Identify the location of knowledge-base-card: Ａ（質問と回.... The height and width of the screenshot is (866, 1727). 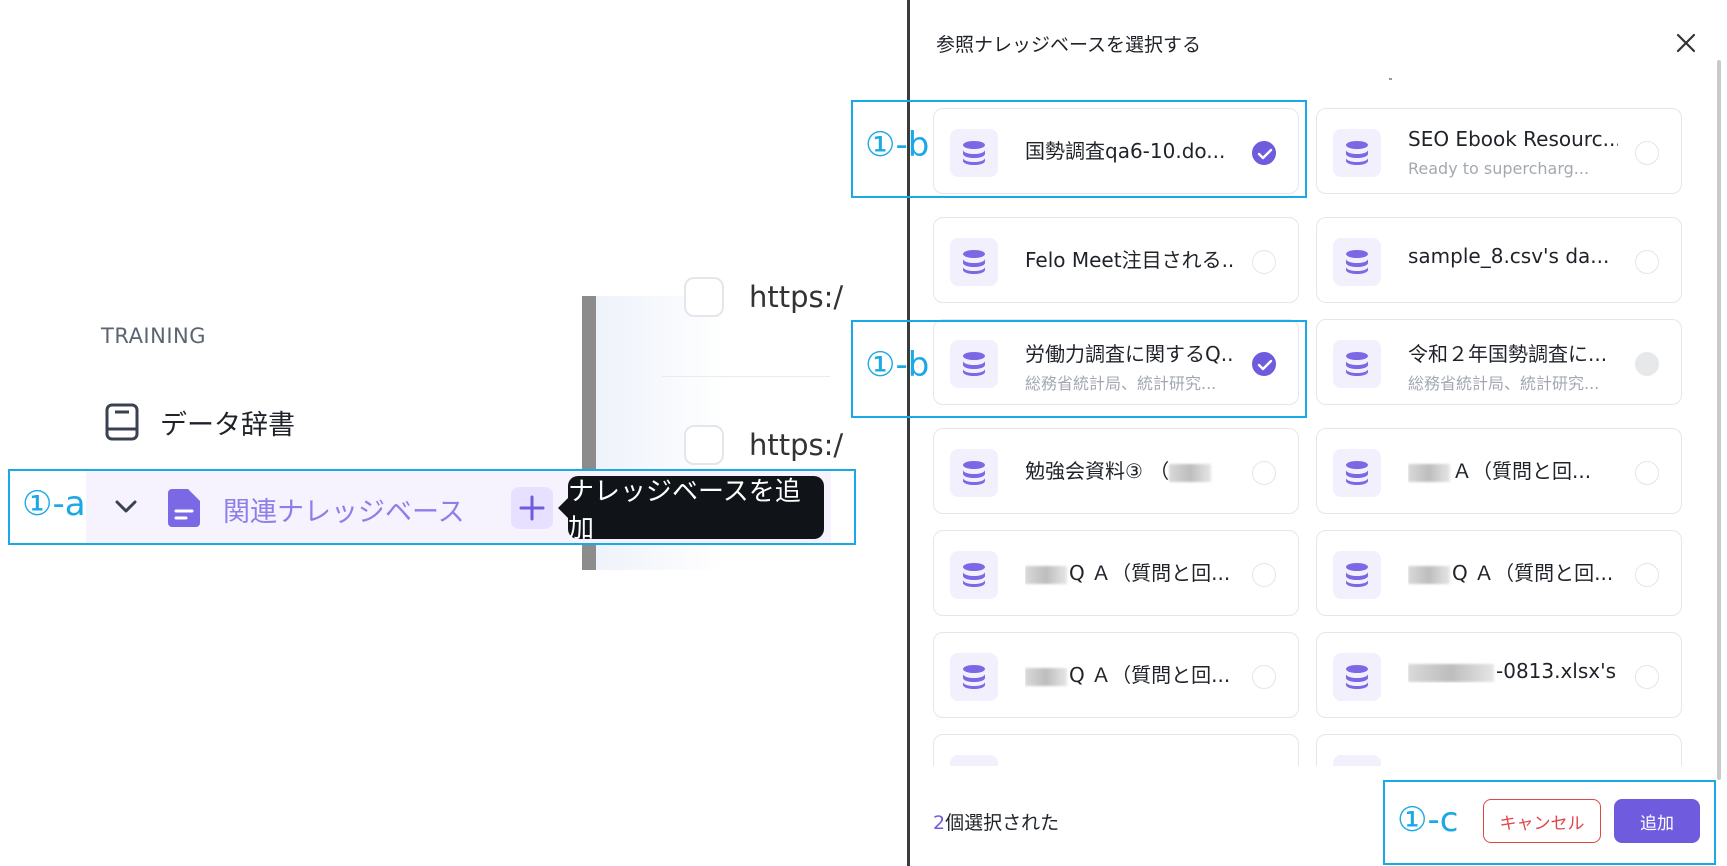
(1499, 471).